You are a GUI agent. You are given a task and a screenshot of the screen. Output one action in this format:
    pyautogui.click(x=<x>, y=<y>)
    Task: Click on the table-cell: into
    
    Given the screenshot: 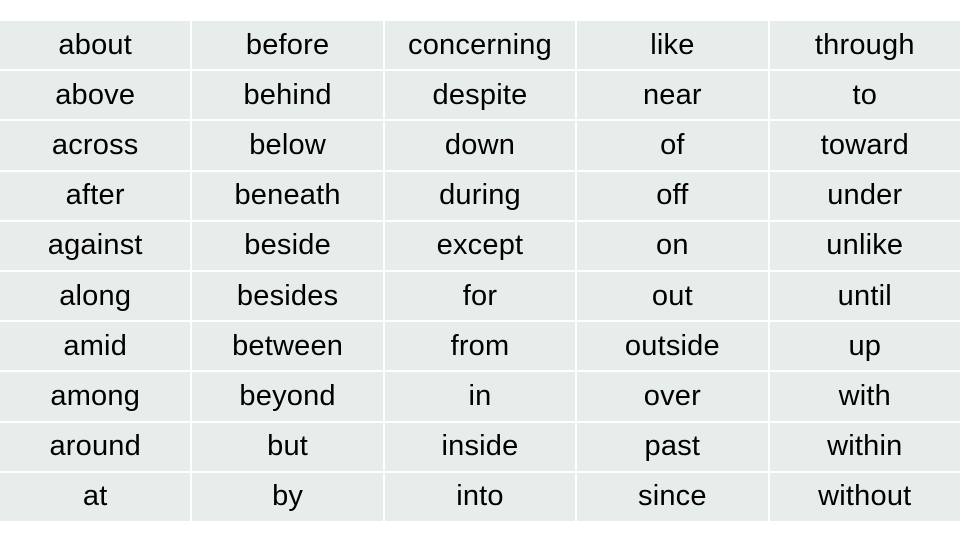 What is the action you would take?
    pyautogui.click(x=480, y=496)
    